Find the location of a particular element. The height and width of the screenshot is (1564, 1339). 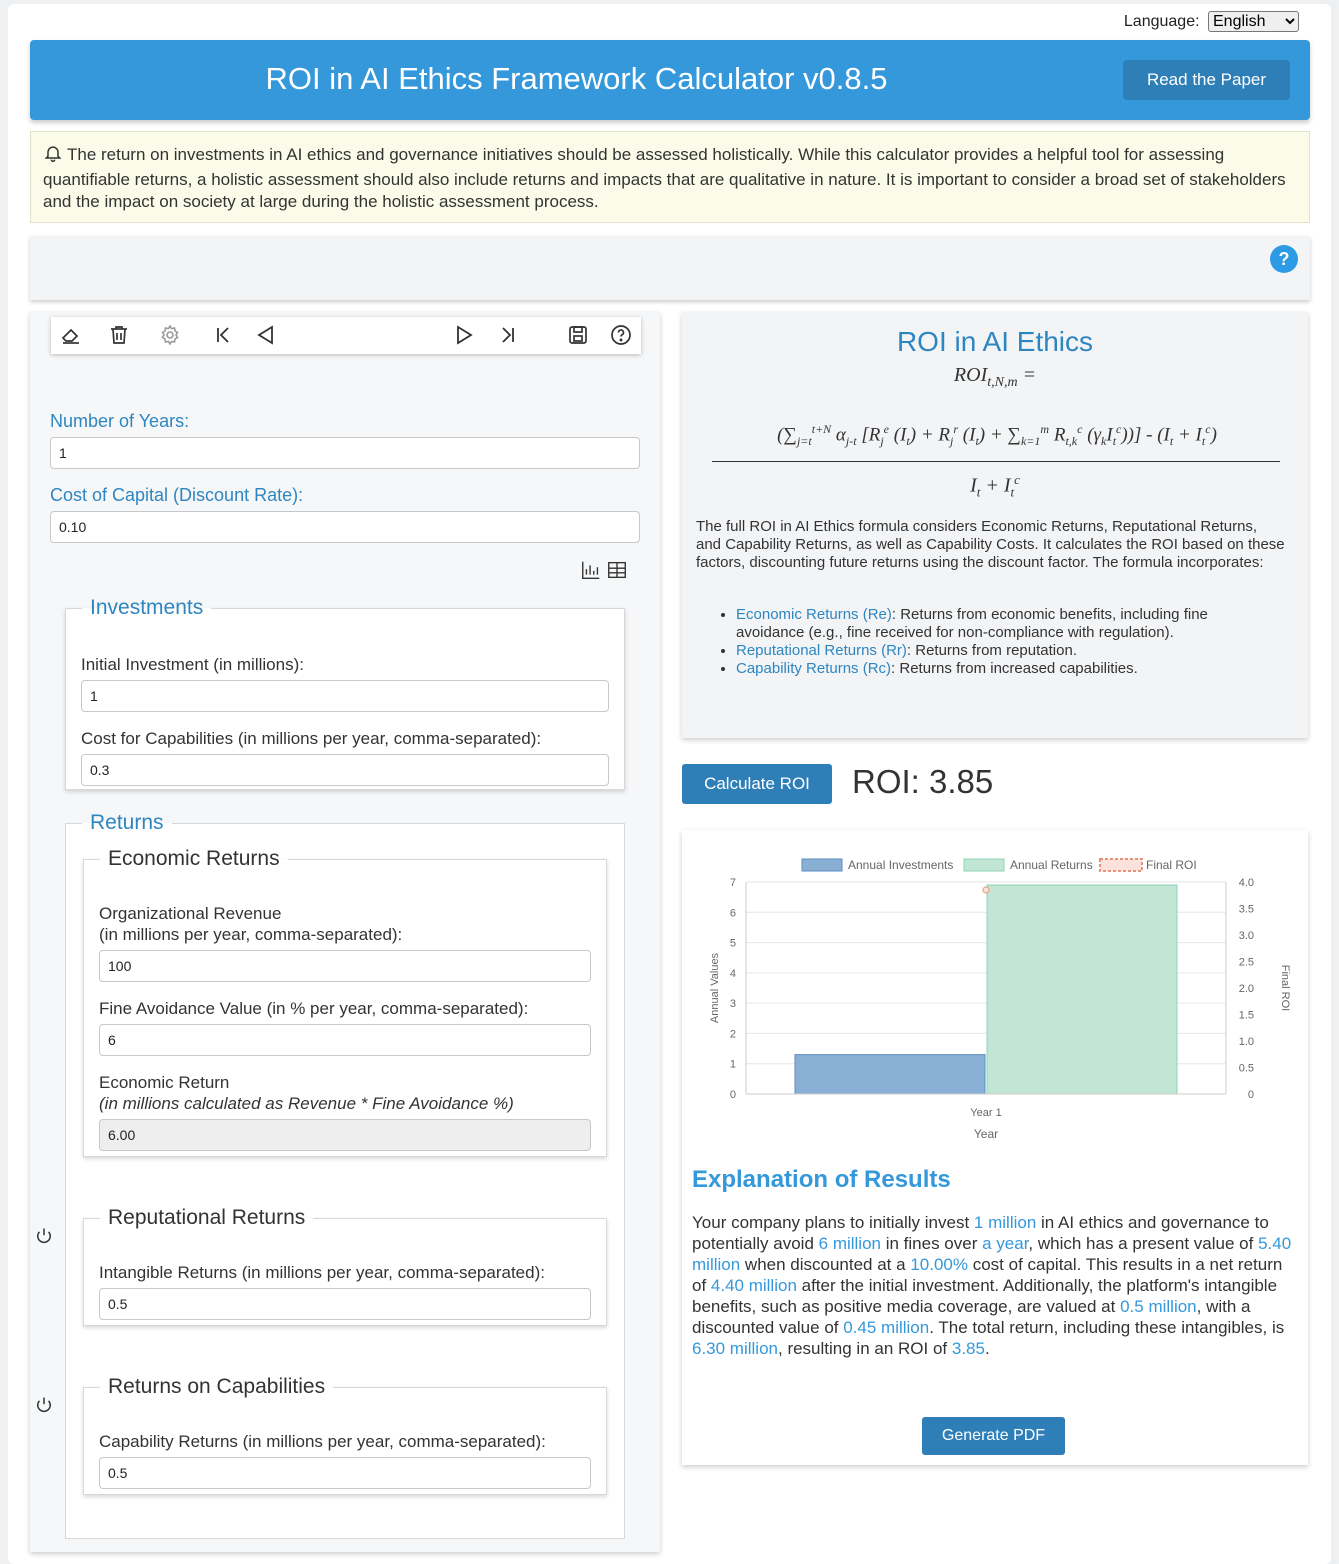

years-input: 1 is located at coordinates (345, 453).